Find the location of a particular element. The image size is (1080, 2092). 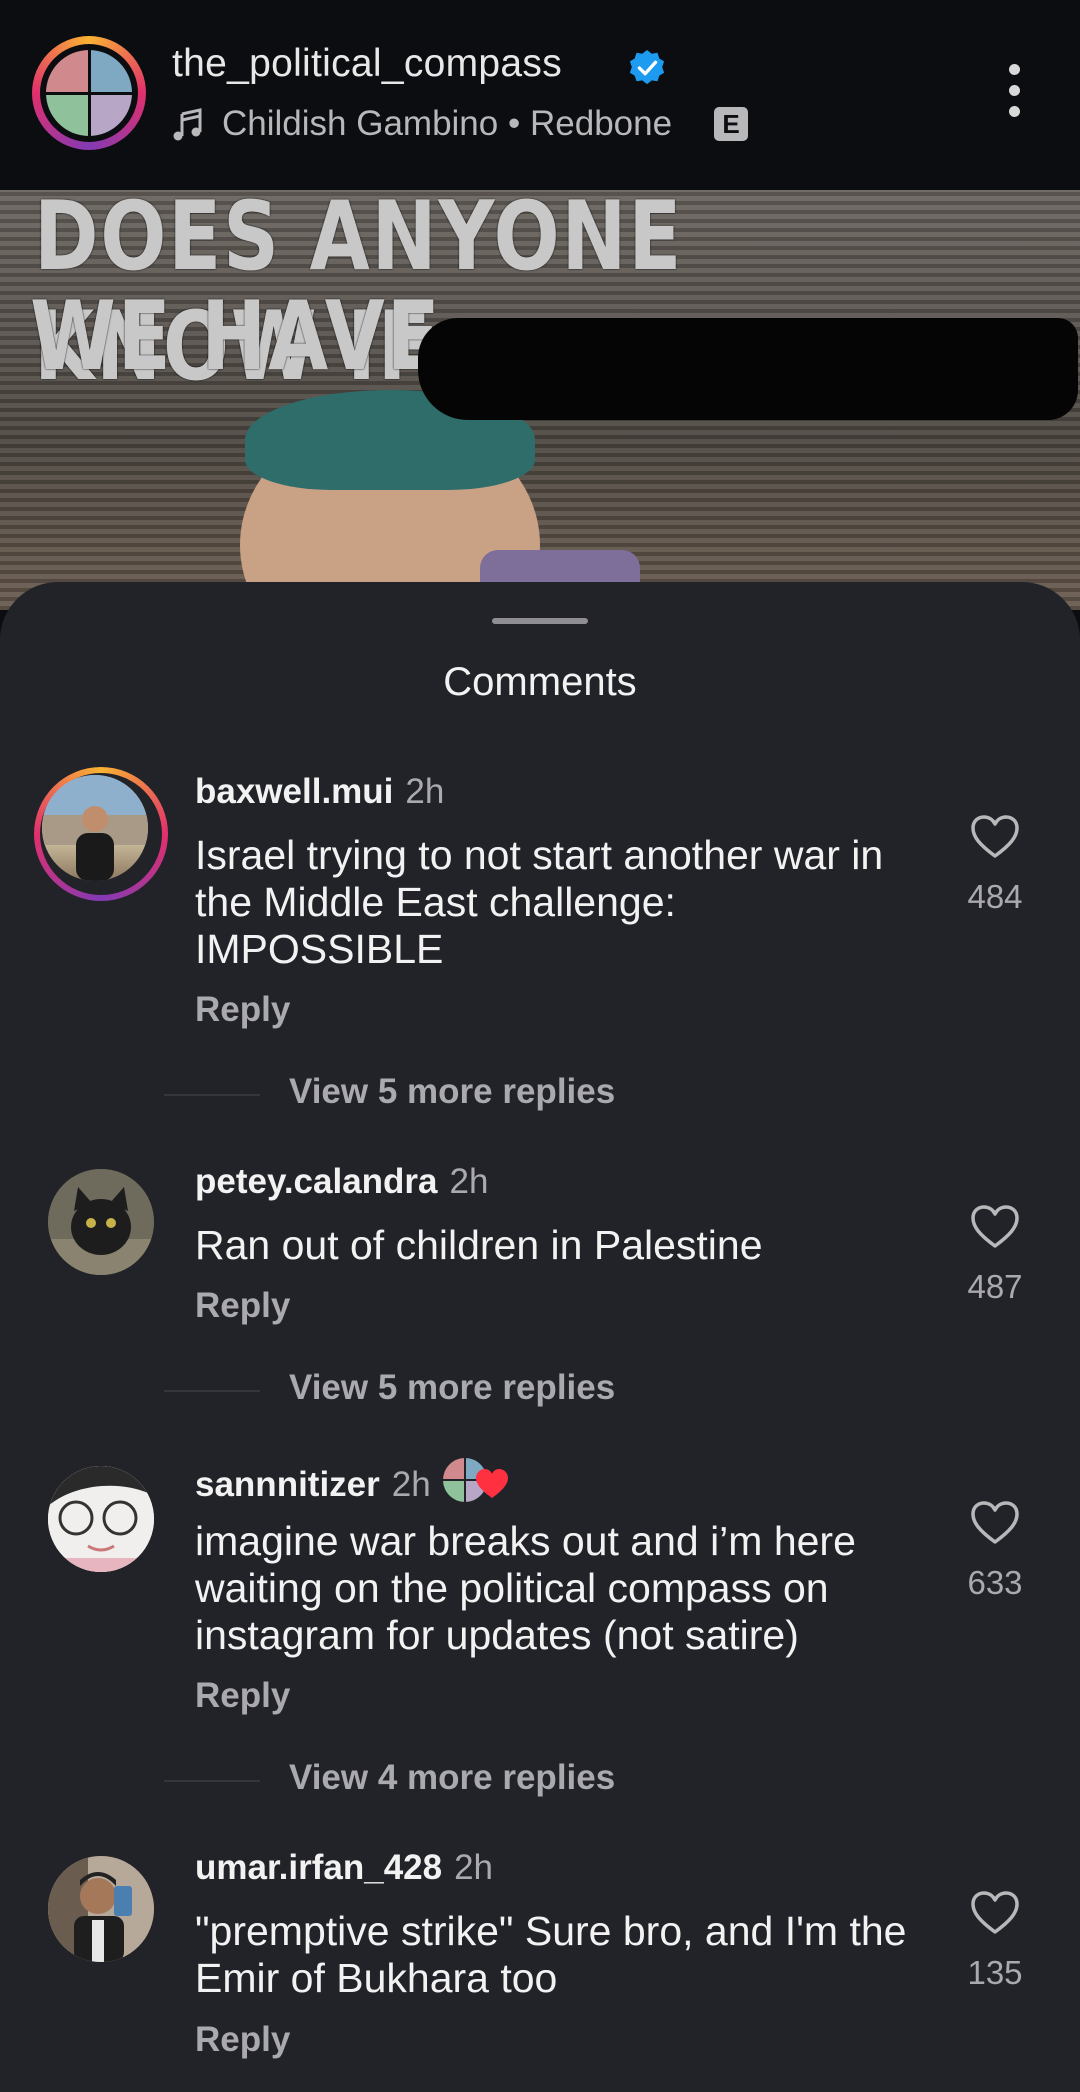

account-avatar is located at coordinates (89, 93).